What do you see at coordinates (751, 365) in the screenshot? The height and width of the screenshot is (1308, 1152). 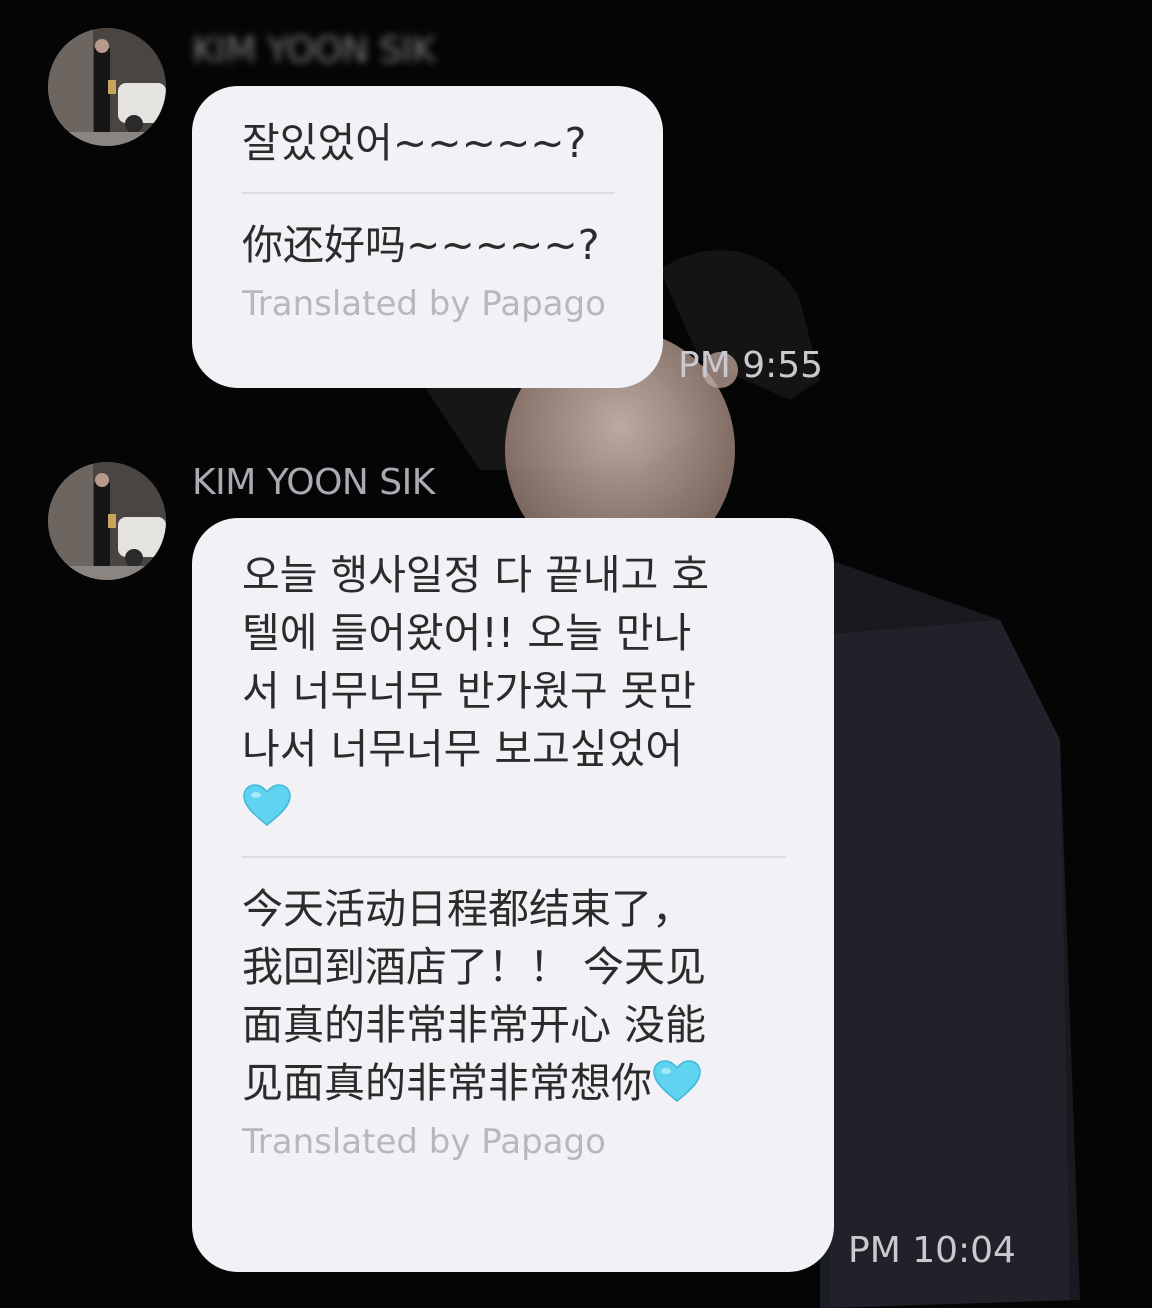 I see `message-time: PM 9:55` at bounding box center [751, 365].